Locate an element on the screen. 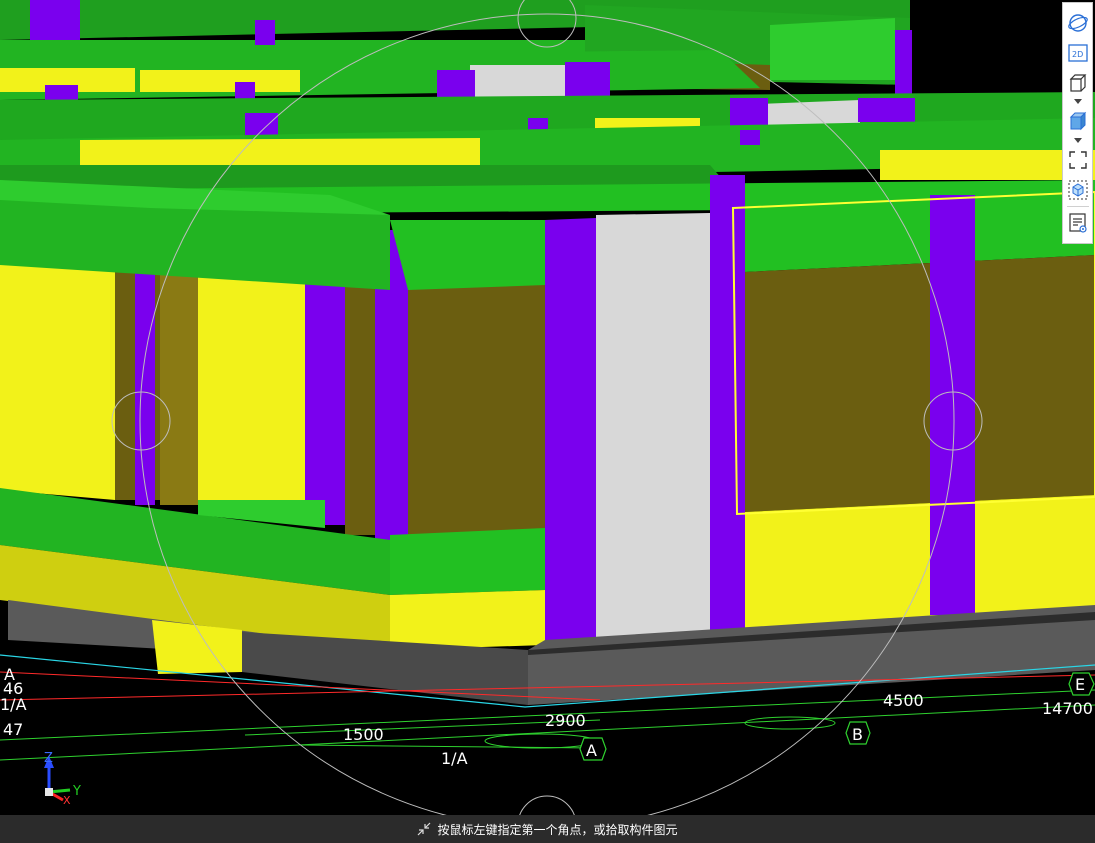 The image size is (1095, 843). dim-label-14700: 14700 is located at coordinates (1067, 708).